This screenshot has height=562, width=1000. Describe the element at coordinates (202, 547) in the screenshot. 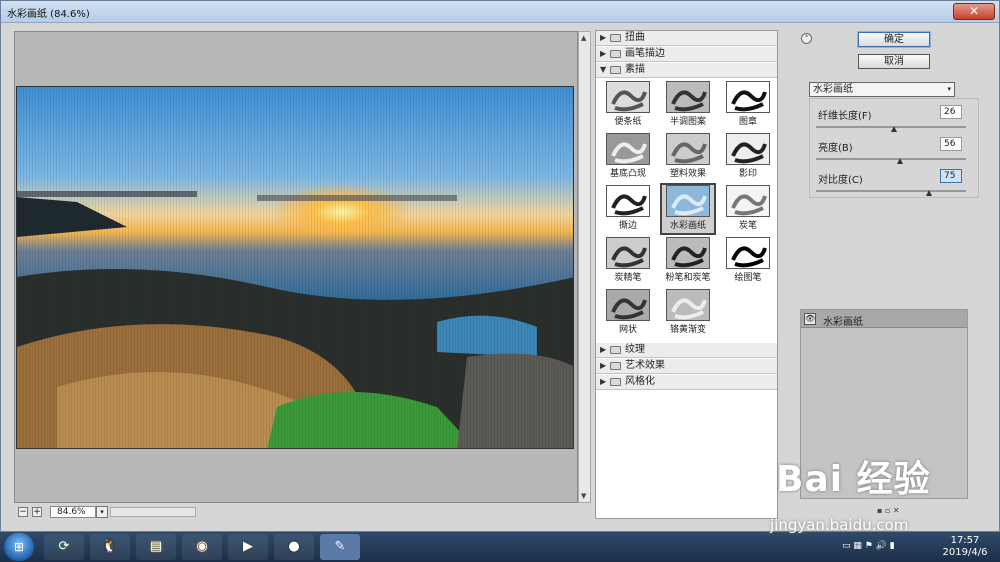

I see `firefox-icon: ◉` at that location.